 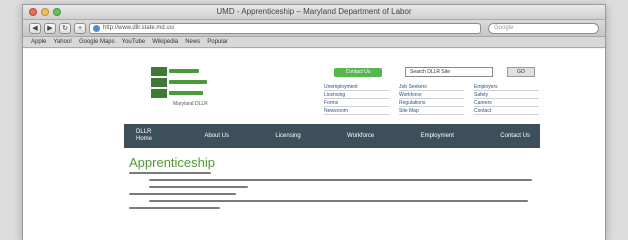 I want to click on quick-link: Regulations, so click(x=431, y=103).